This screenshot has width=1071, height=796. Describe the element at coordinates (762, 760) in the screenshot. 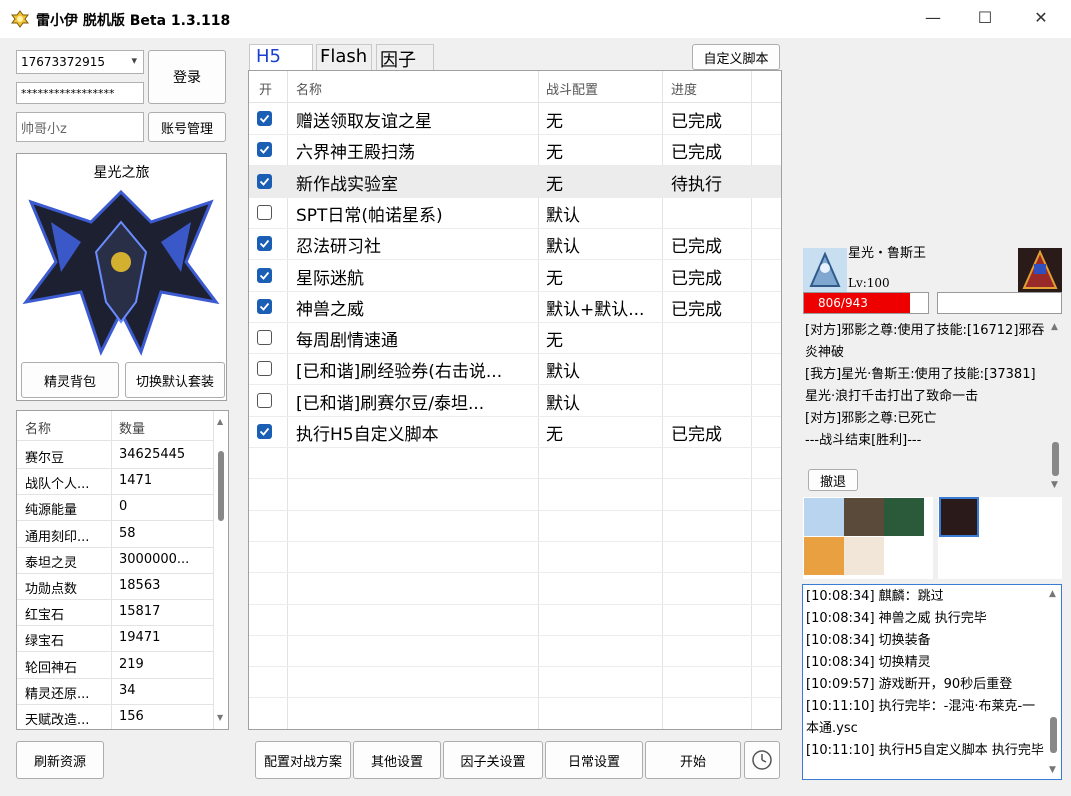

I see `timer-button` at that location.